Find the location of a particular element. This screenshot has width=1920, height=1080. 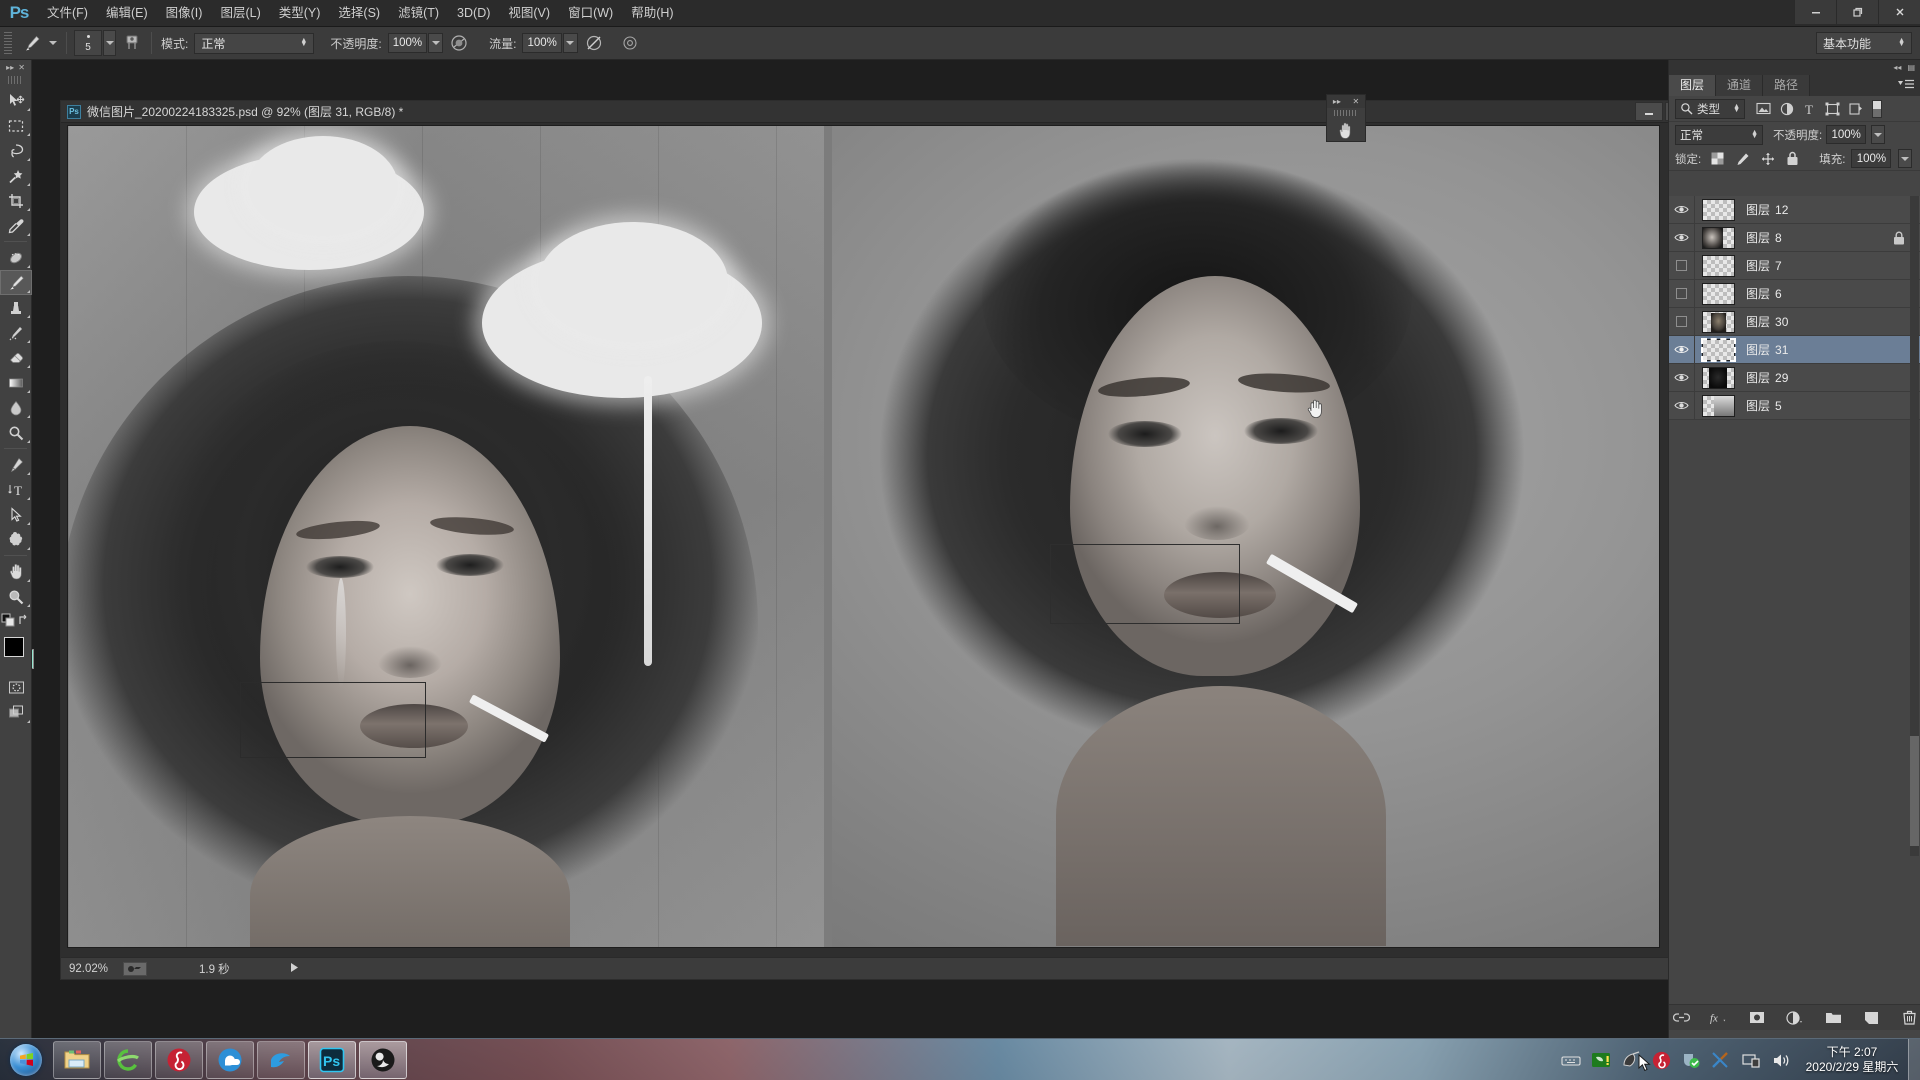

type-tool: T is located at coordinates (16, 489).